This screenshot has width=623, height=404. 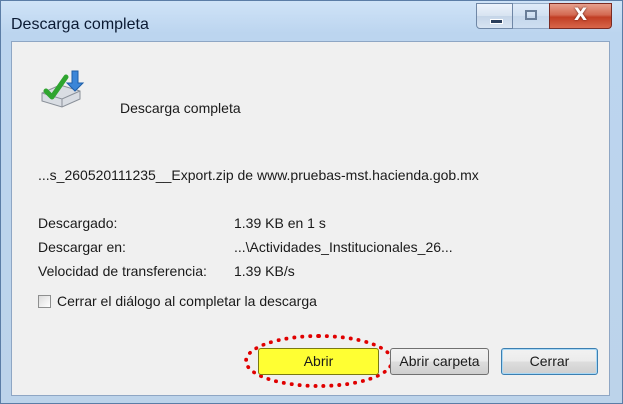 I want to click on download-complete-icon, so click(x=63, y=89).